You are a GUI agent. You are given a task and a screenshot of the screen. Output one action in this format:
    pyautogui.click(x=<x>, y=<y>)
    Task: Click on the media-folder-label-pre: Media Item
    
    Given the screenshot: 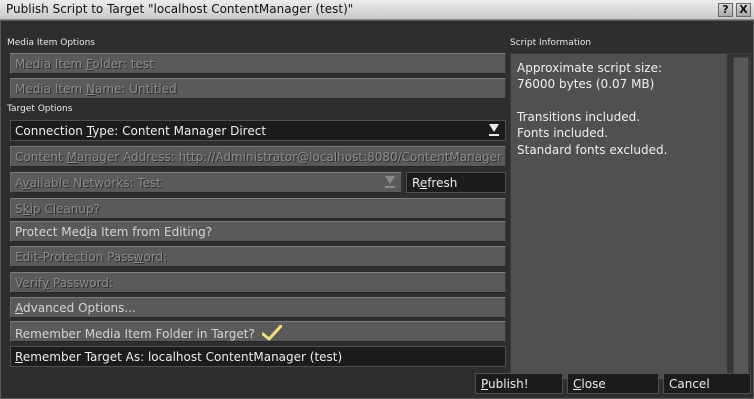 What is the action you would take?
    pyautogui.click(x=50, y=64)
    